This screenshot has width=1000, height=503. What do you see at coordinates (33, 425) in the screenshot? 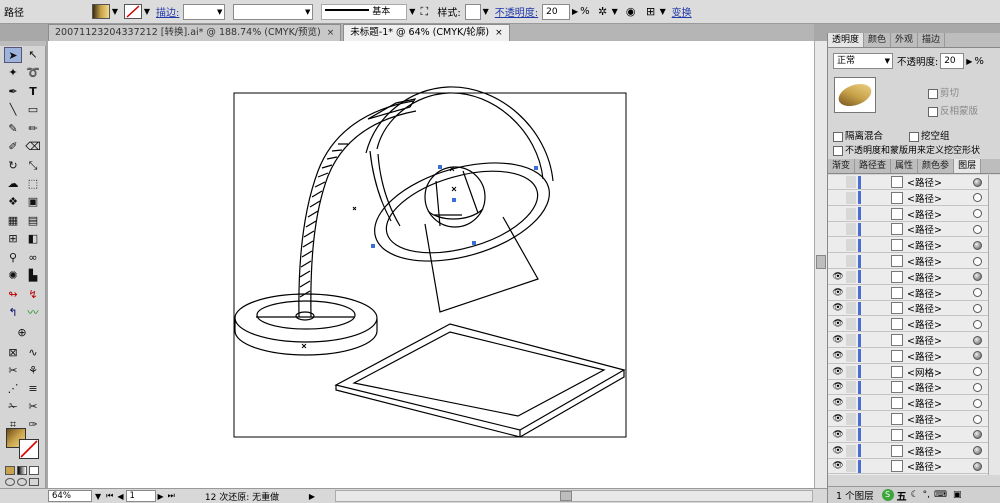
I see `eyedropper-tool-icon: ✑` at bounding box center [33, 425].